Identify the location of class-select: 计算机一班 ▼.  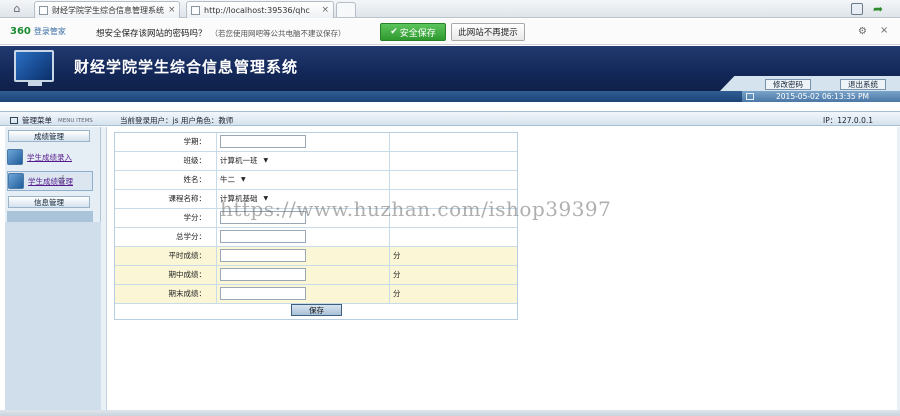
(264, 160).